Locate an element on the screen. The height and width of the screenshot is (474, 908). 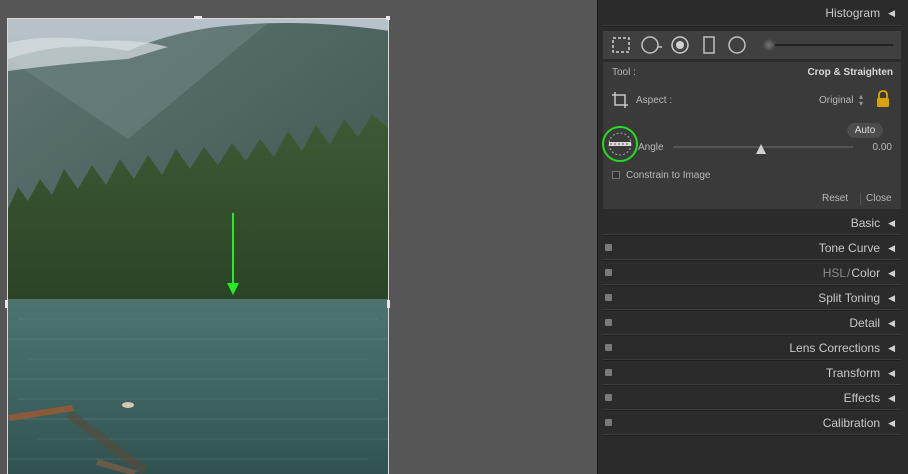
crop-handle-left is located at coordinates (6, 304).